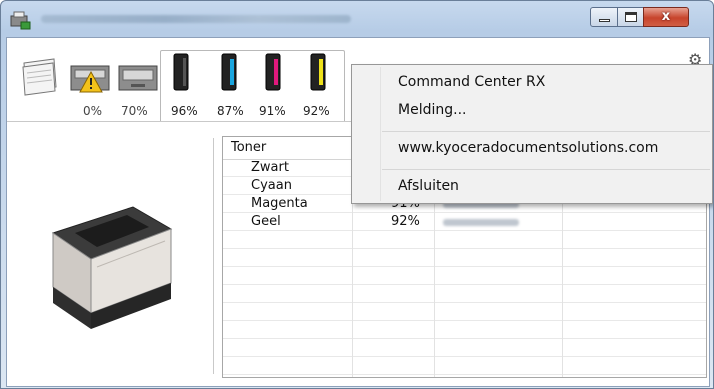  I want to click on row-name: Geel, so click(266, 221).